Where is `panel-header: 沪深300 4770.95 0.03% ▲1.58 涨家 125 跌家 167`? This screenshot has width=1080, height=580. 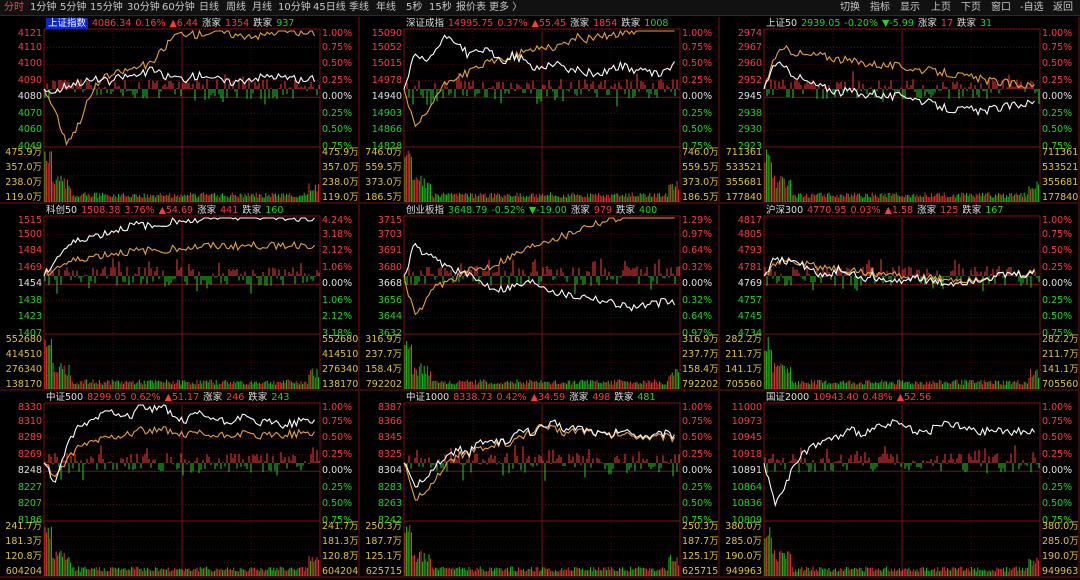 panel-header: 沪深300 4770.95 0.03% ▲1.58 涨家 125 跌家 167 is located at coordinates (886, 210).